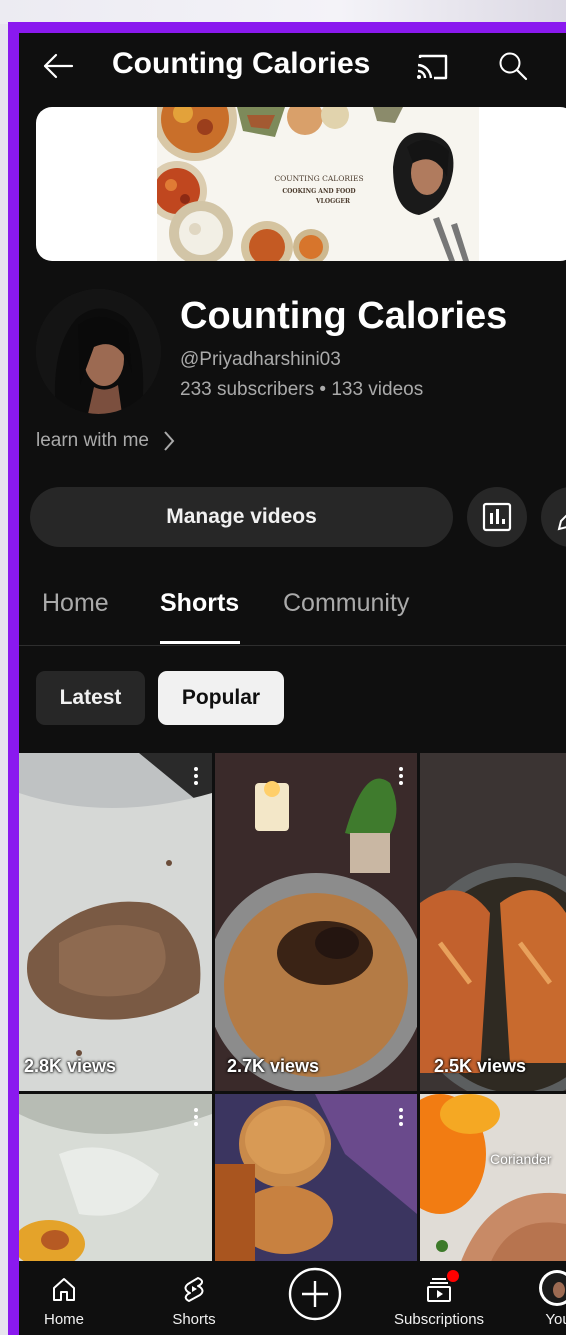 This screenshot has height=1335, width=566. I want to click on description-text: learn with me, so click(92, 440).